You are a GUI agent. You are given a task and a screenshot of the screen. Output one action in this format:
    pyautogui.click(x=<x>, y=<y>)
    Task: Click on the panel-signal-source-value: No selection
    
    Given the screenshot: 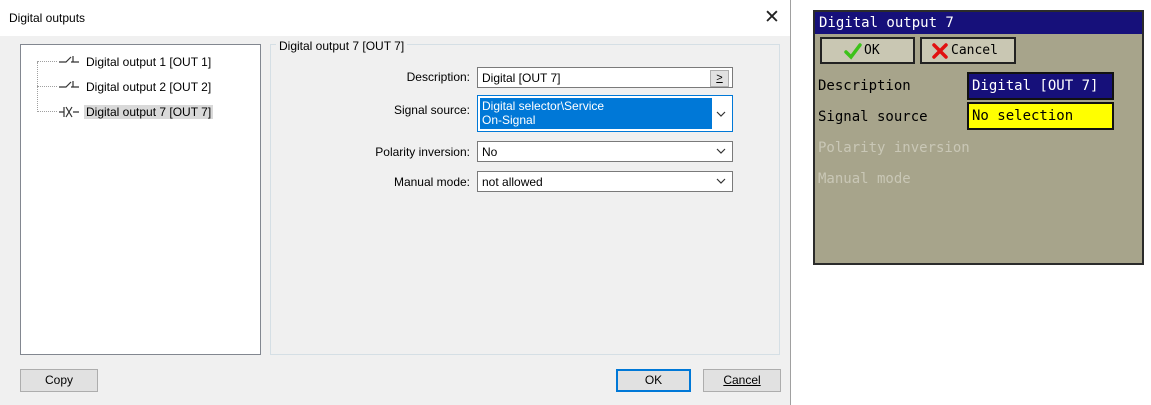 What is the action you would take?
    pyautogui.click(x=1040, y=116)
    